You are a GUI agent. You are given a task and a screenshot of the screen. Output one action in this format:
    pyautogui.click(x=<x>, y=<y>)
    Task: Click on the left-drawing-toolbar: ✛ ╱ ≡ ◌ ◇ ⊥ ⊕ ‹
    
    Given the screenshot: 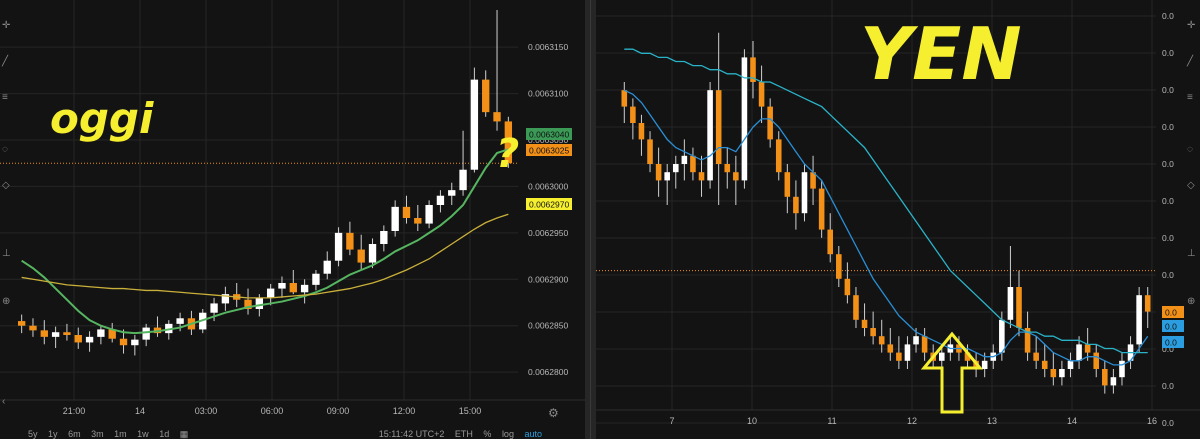 What is the action you would take?
    pyautogui.click(x=8, y=219)
    